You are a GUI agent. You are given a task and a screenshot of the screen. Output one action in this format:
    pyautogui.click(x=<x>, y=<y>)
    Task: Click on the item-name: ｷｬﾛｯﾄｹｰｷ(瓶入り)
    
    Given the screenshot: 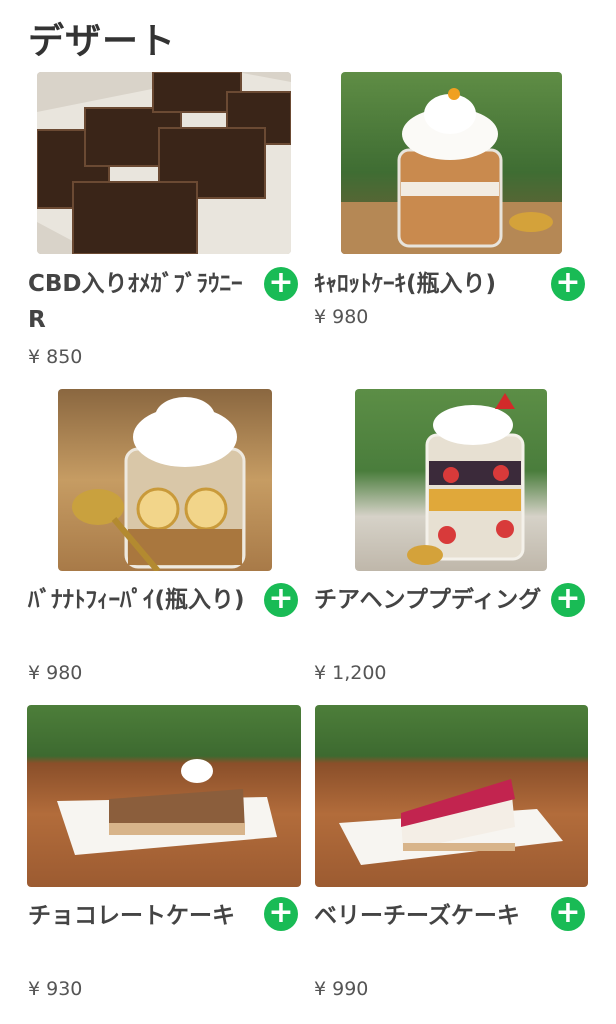 What is the action you would take?
    pyautogui.click(x=405, y=284)
    